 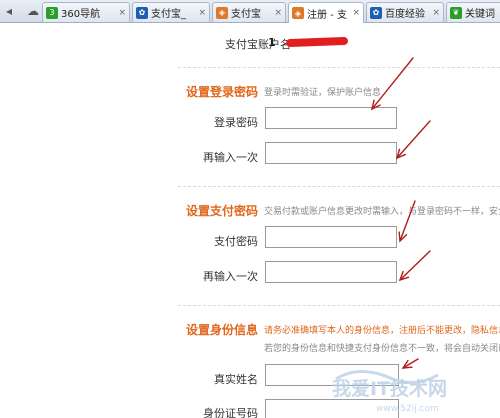 I want to click on browser-tab-bar: ◂ ☁ 3 360导航 × ✿ 支付宝_ × ◈ 支付宝 × ◈ 注册 - 支 × ✿ 百度经验 × ❦ 关键词, so click(x=250, y=11).